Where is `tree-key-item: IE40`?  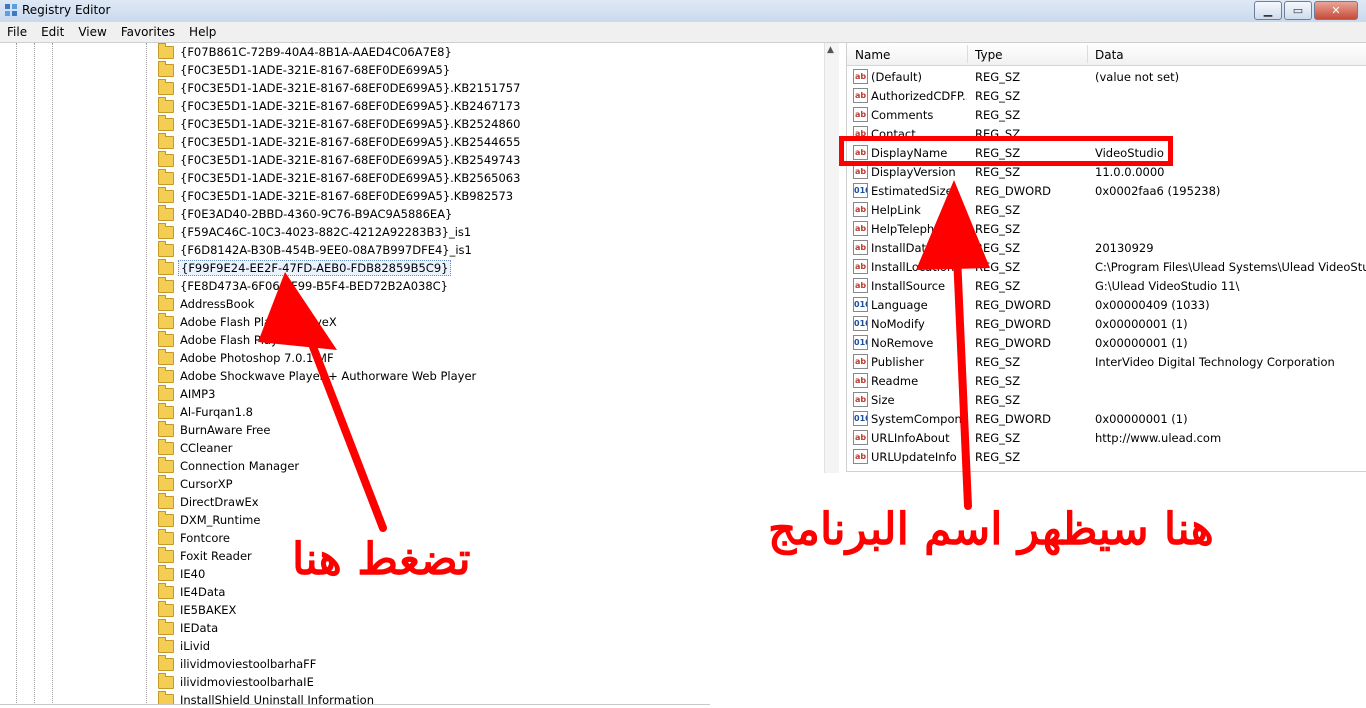 tree-key-item: IE40 is located at coordinates (182, 573).